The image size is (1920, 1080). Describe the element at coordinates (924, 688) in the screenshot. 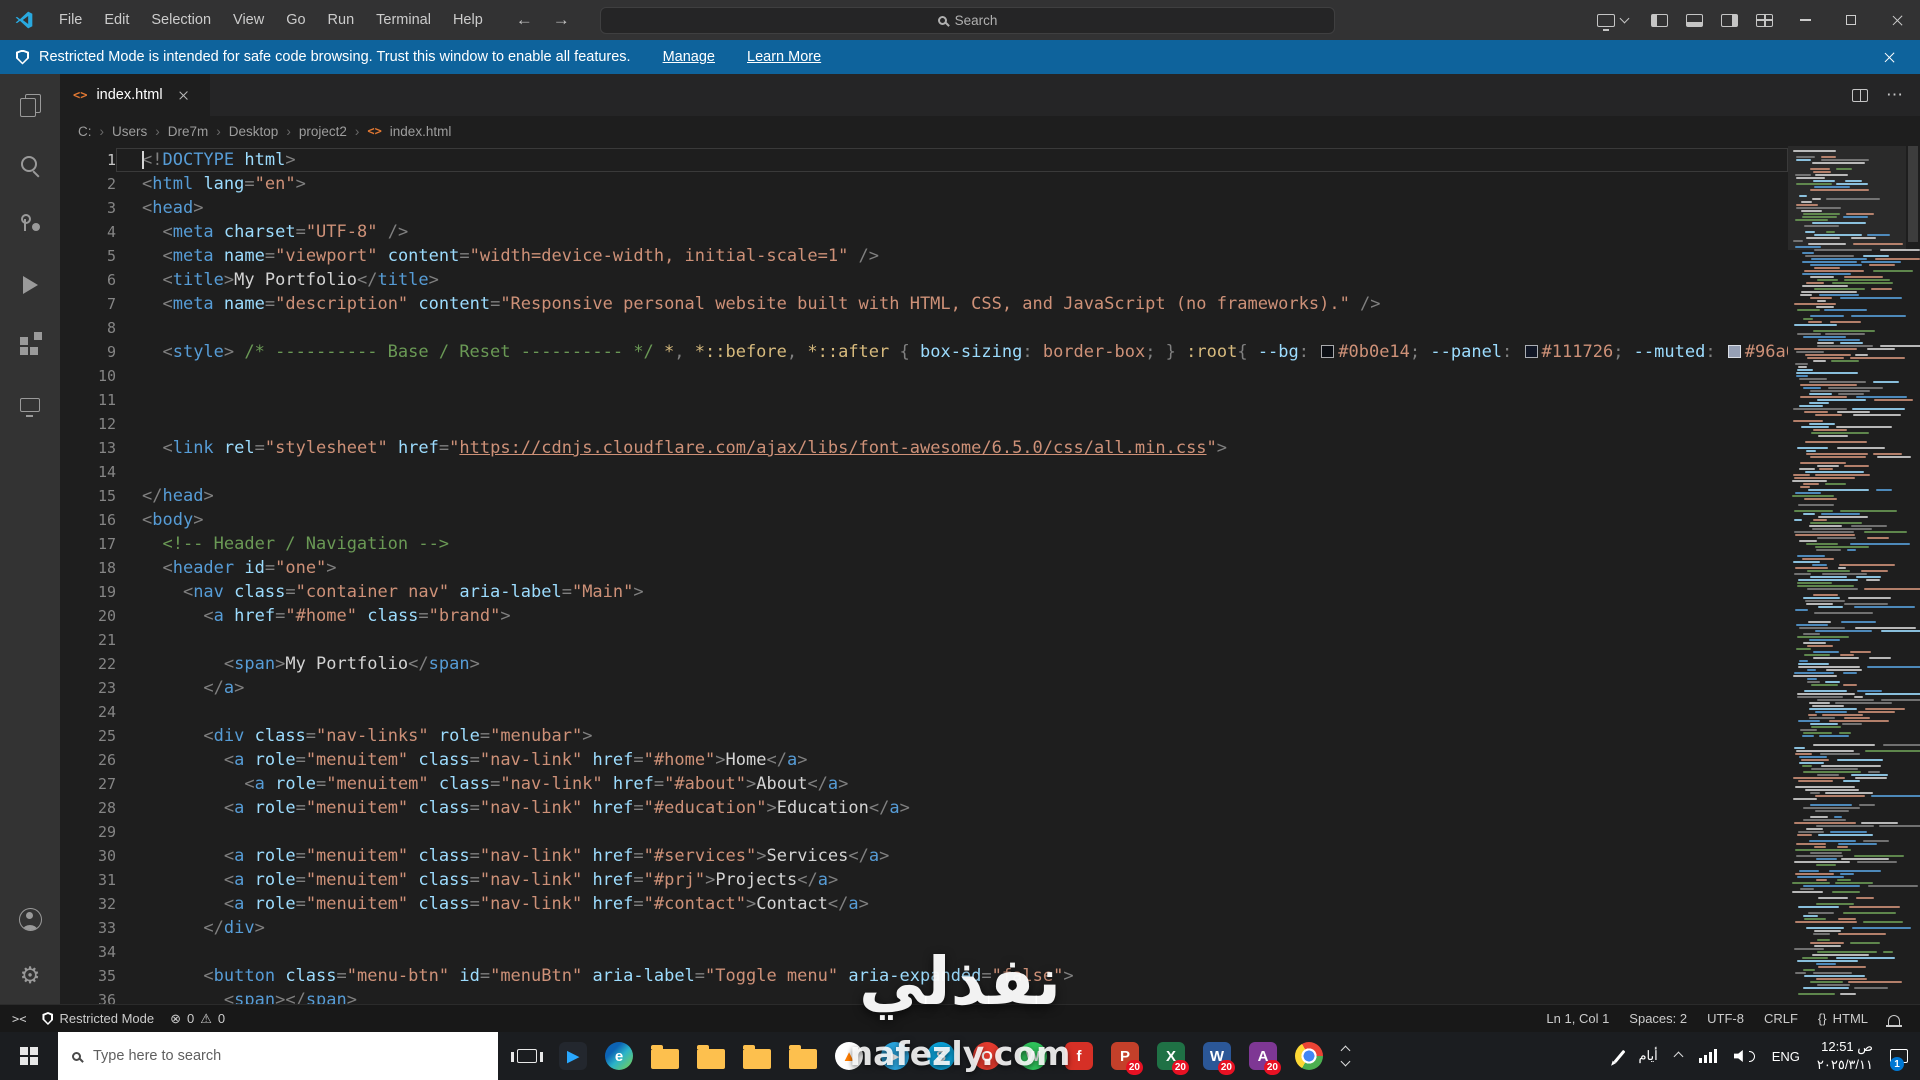

I see `code-line: 23 </a>` at that location.